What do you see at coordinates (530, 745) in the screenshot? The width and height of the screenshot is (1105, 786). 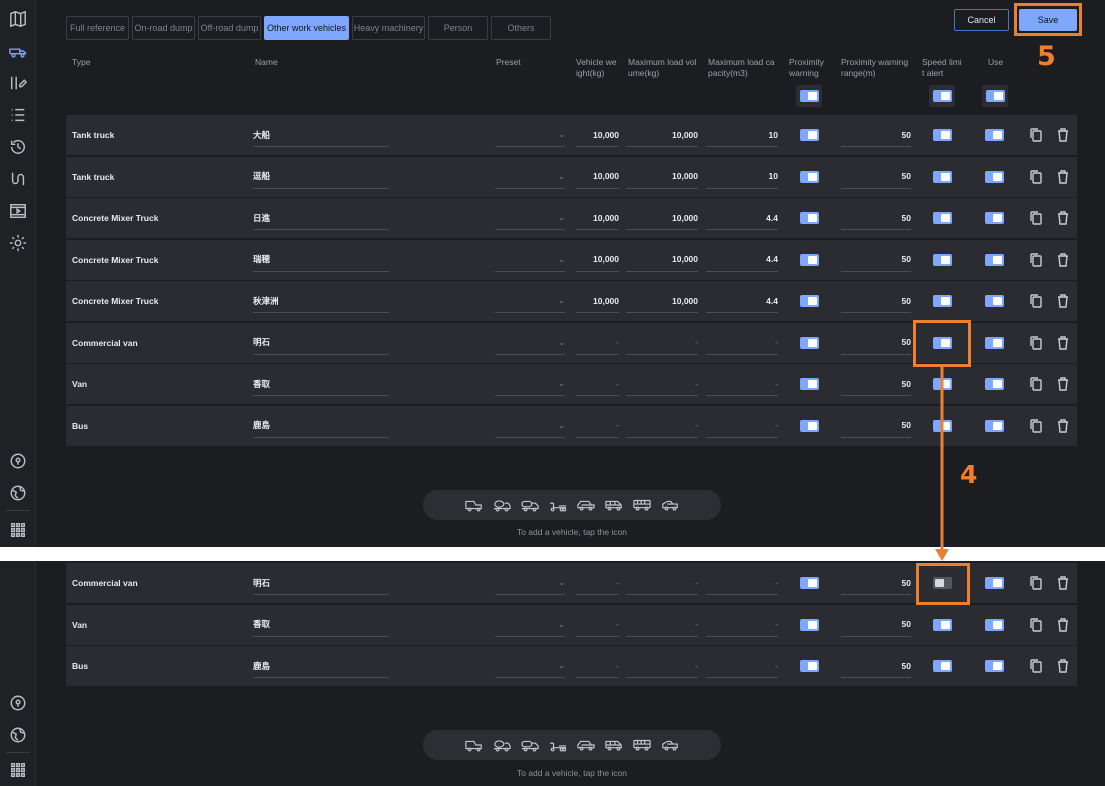 I see `tank-truck-icon` at bounding box center [530, 745].